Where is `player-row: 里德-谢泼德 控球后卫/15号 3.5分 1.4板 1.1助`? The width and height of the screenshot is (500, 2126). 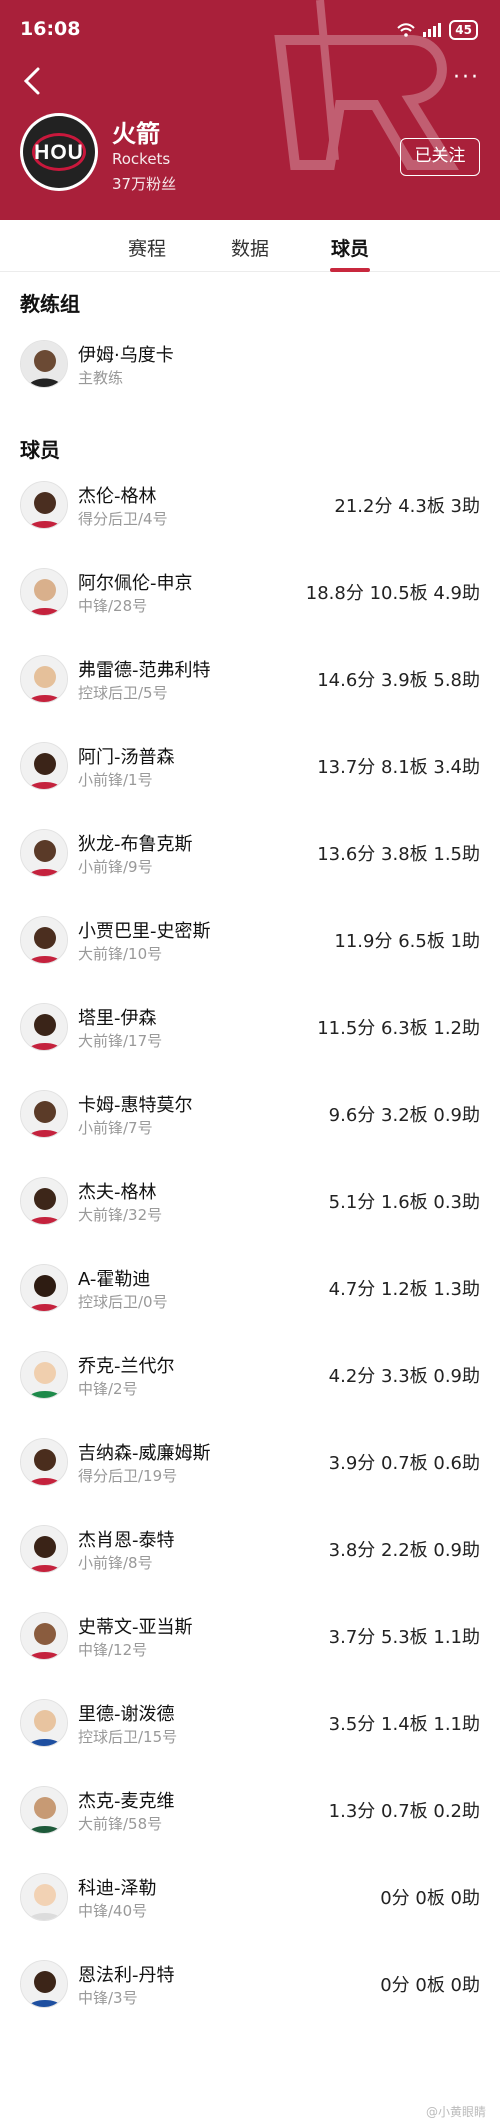 player-row: 里德-谢泼德 控球后卫/15号 3.5分 1.4板 1.1助 is located at coordinates (250, 1723).